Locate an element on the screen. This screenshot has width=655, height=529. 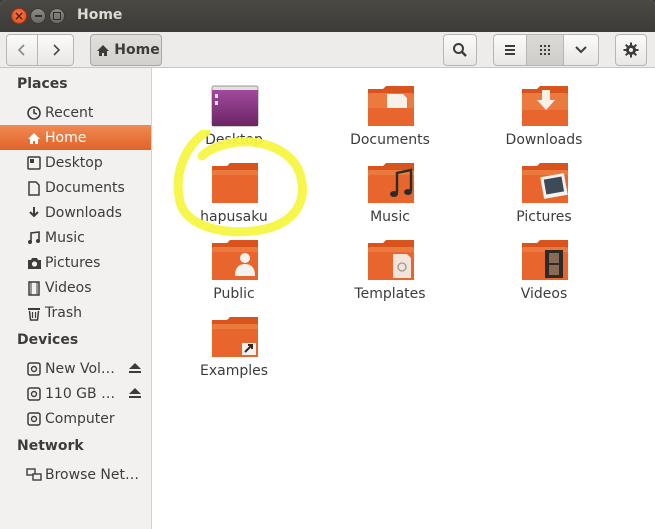
sidebar-item-label: Downloads is located at coordinates (83, 212).